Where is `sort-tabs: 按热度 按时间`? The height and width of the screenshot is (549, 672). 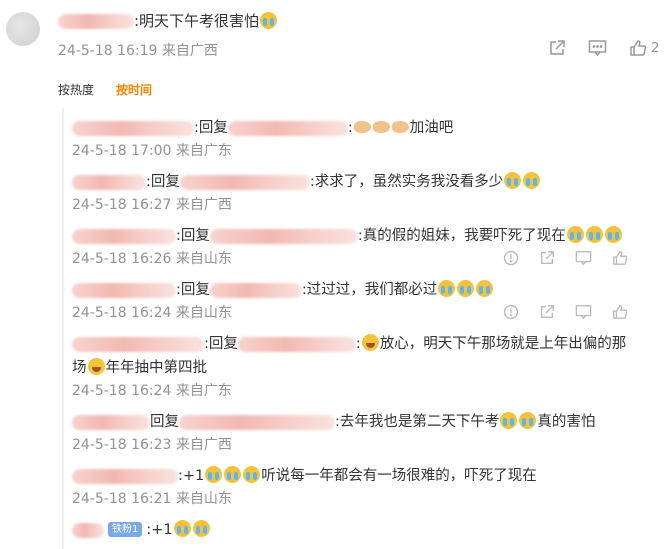 sort-tabs: 按热度 按时间 is located at coordinates (116, 89).